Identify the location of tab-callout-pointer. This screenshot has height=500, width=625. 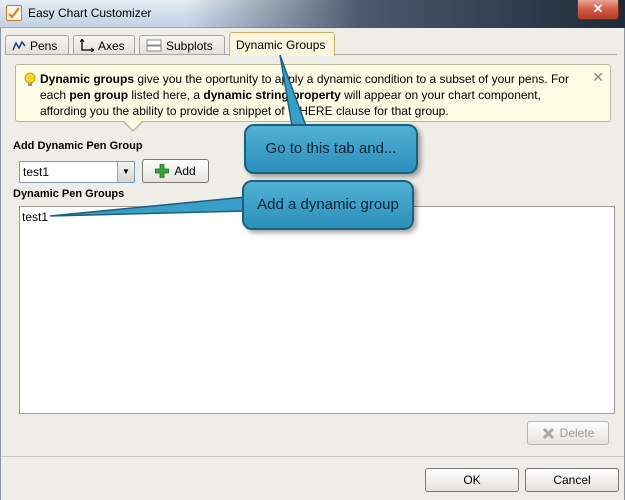
(293, 90).